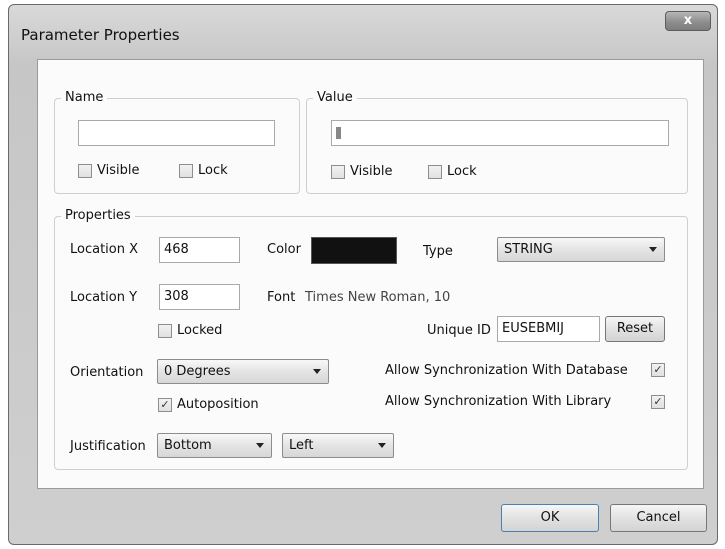 This screenshot has height=549, width=725. Describe the element at coordinates (371, 171) in the screenshot. I see `value-visible-label: Visible` at that location.